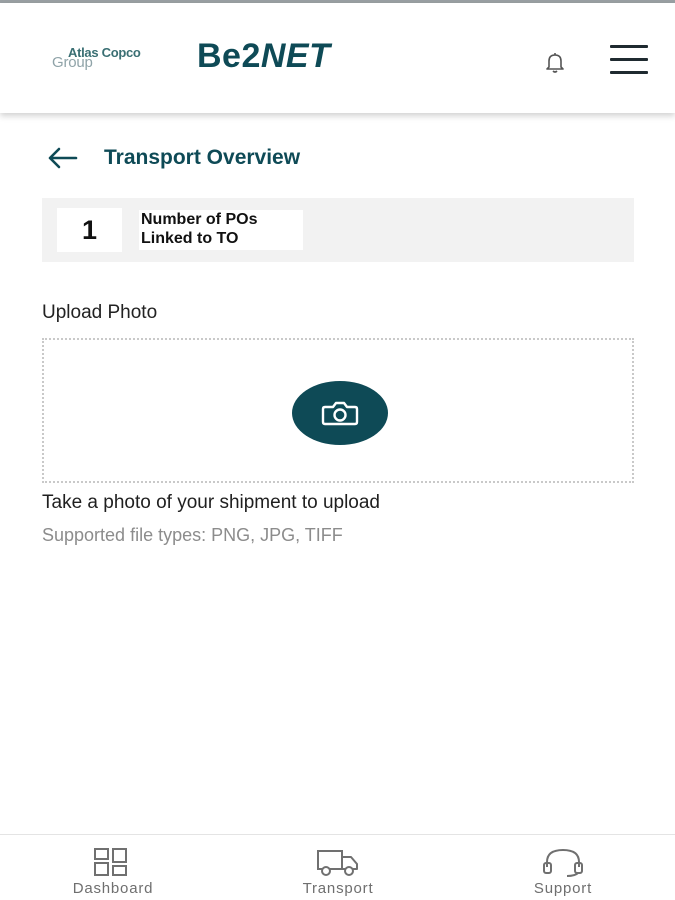  I want to click on upload-photo-label: Upload Photo, so click(100, 312).